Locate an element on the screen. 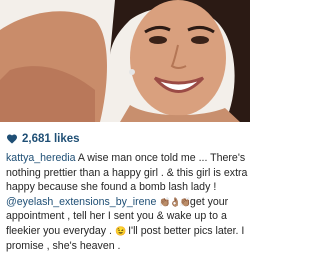 The width and height of the screenshot is (320, 253). caption-username: kattya_heredia is located at coordinates (41, 158).